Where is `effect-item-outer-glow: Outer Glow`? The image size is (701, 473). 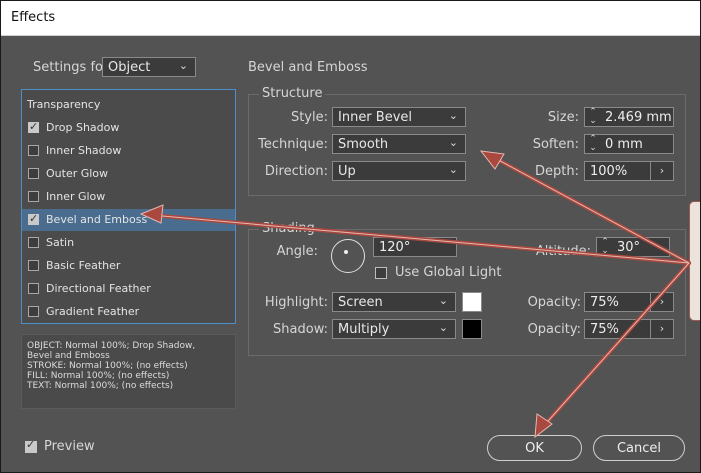
effect-item-outer-glow: Outer Glow is located at coordinates (128, 174).